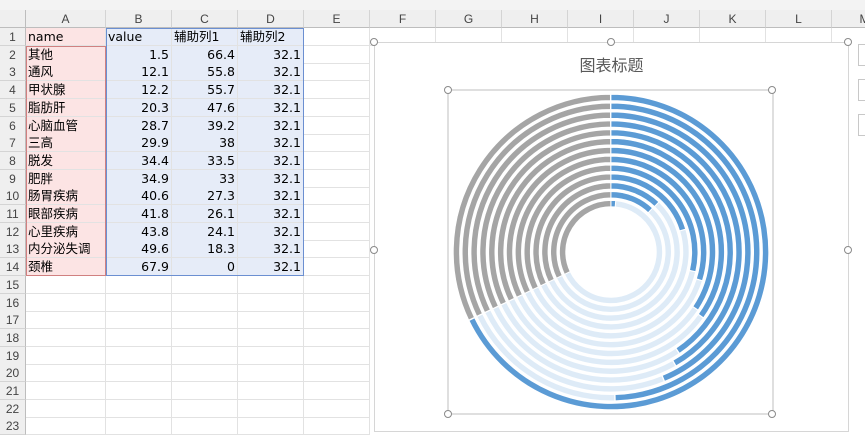  Describe the element at coordinates (613, 204) in the screenshot. I see `ring-1-value-segment` at that location.